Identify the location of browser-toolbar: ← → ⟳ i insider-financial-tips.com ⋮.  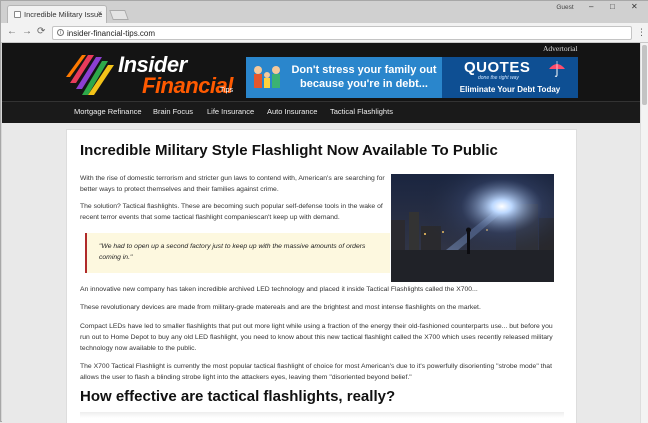
(324, 33).